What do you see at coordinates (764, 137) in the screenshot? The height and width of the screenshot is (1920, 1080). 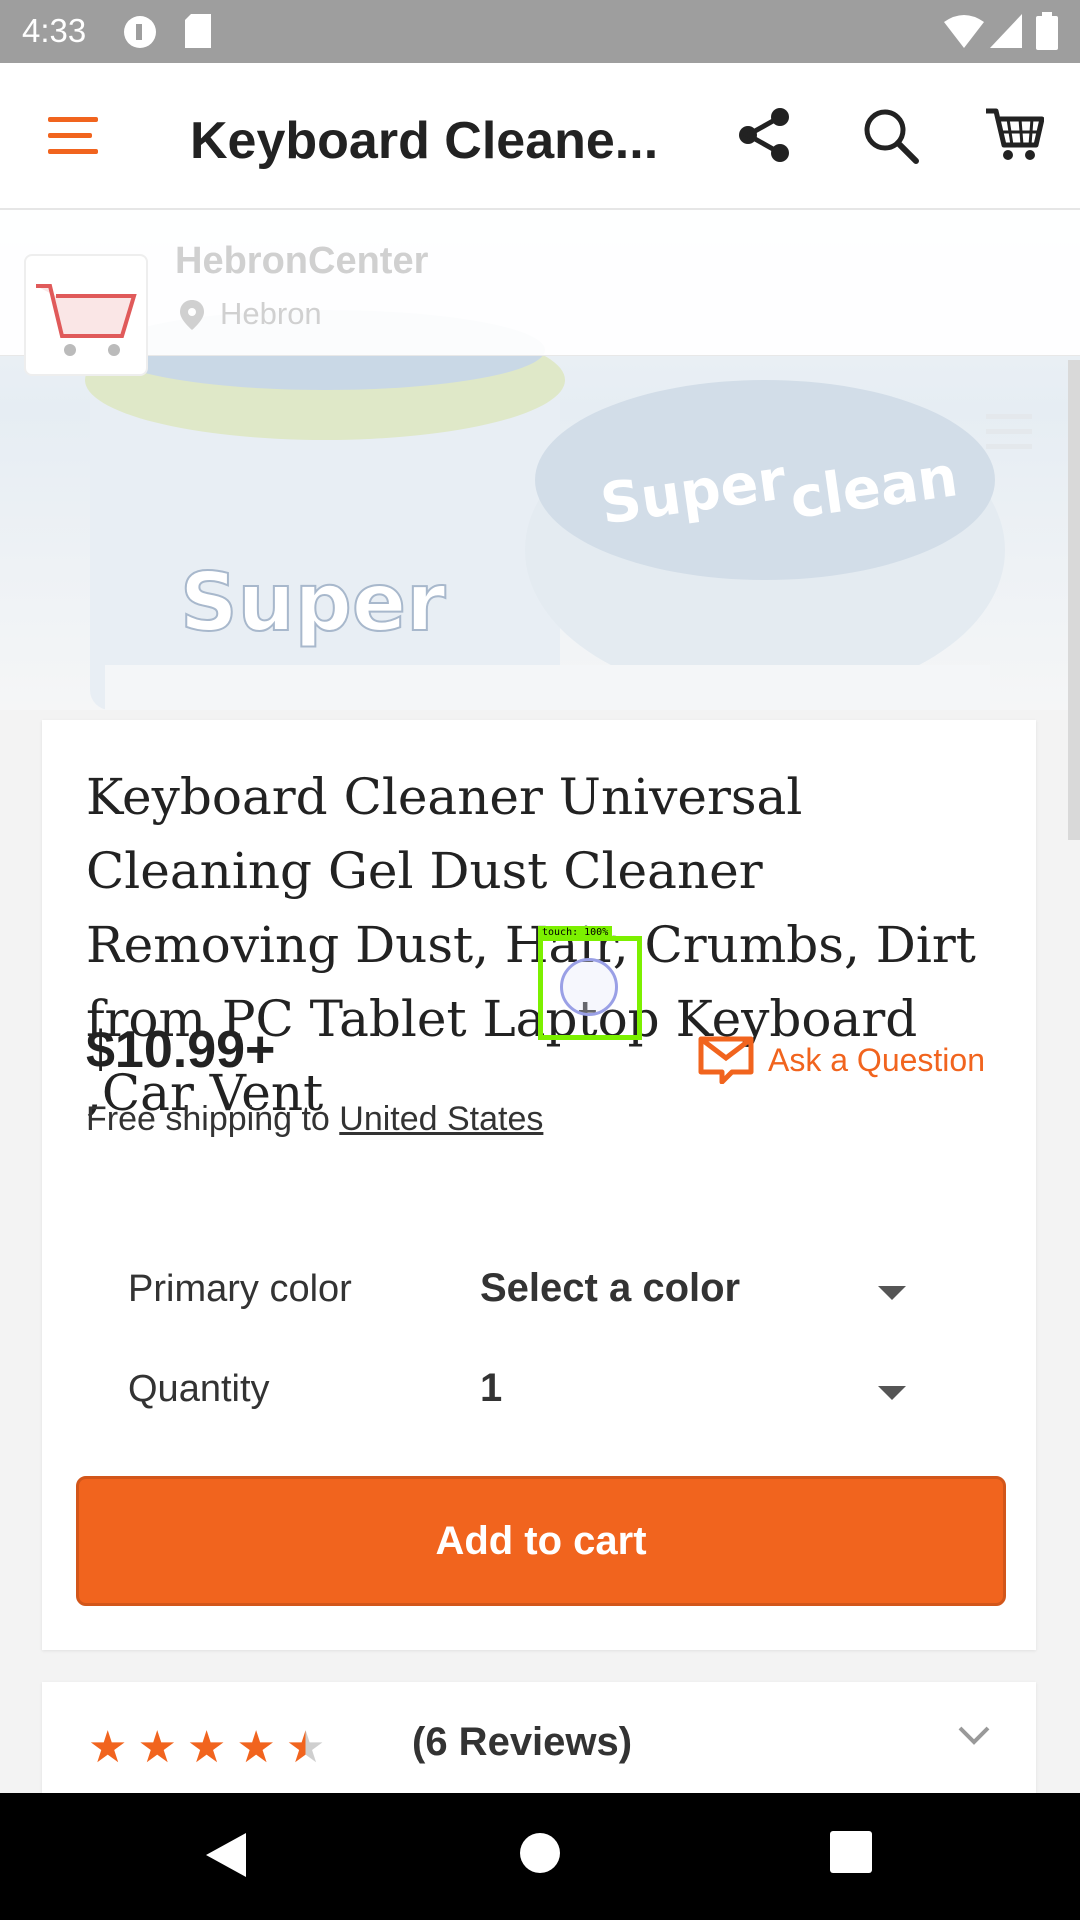 I see `share-icon` at bounding box center [764, 137].